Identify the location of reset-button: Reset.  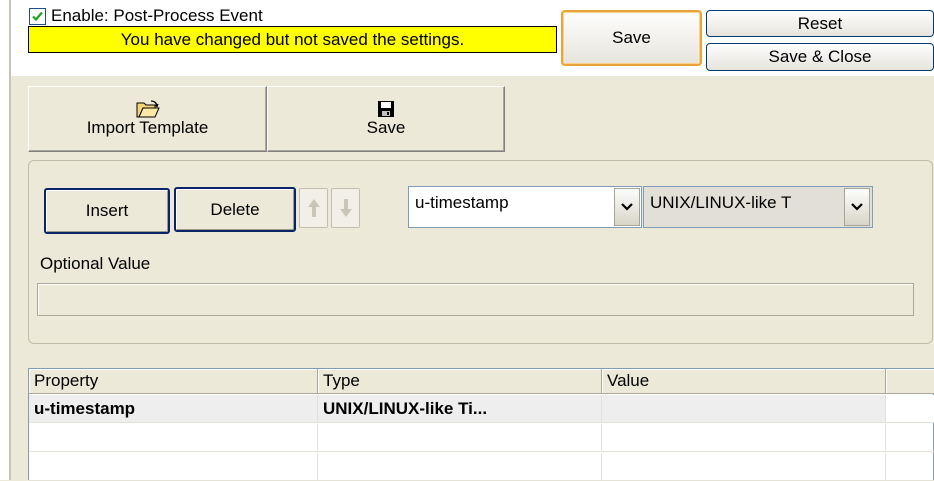
(820, 23).